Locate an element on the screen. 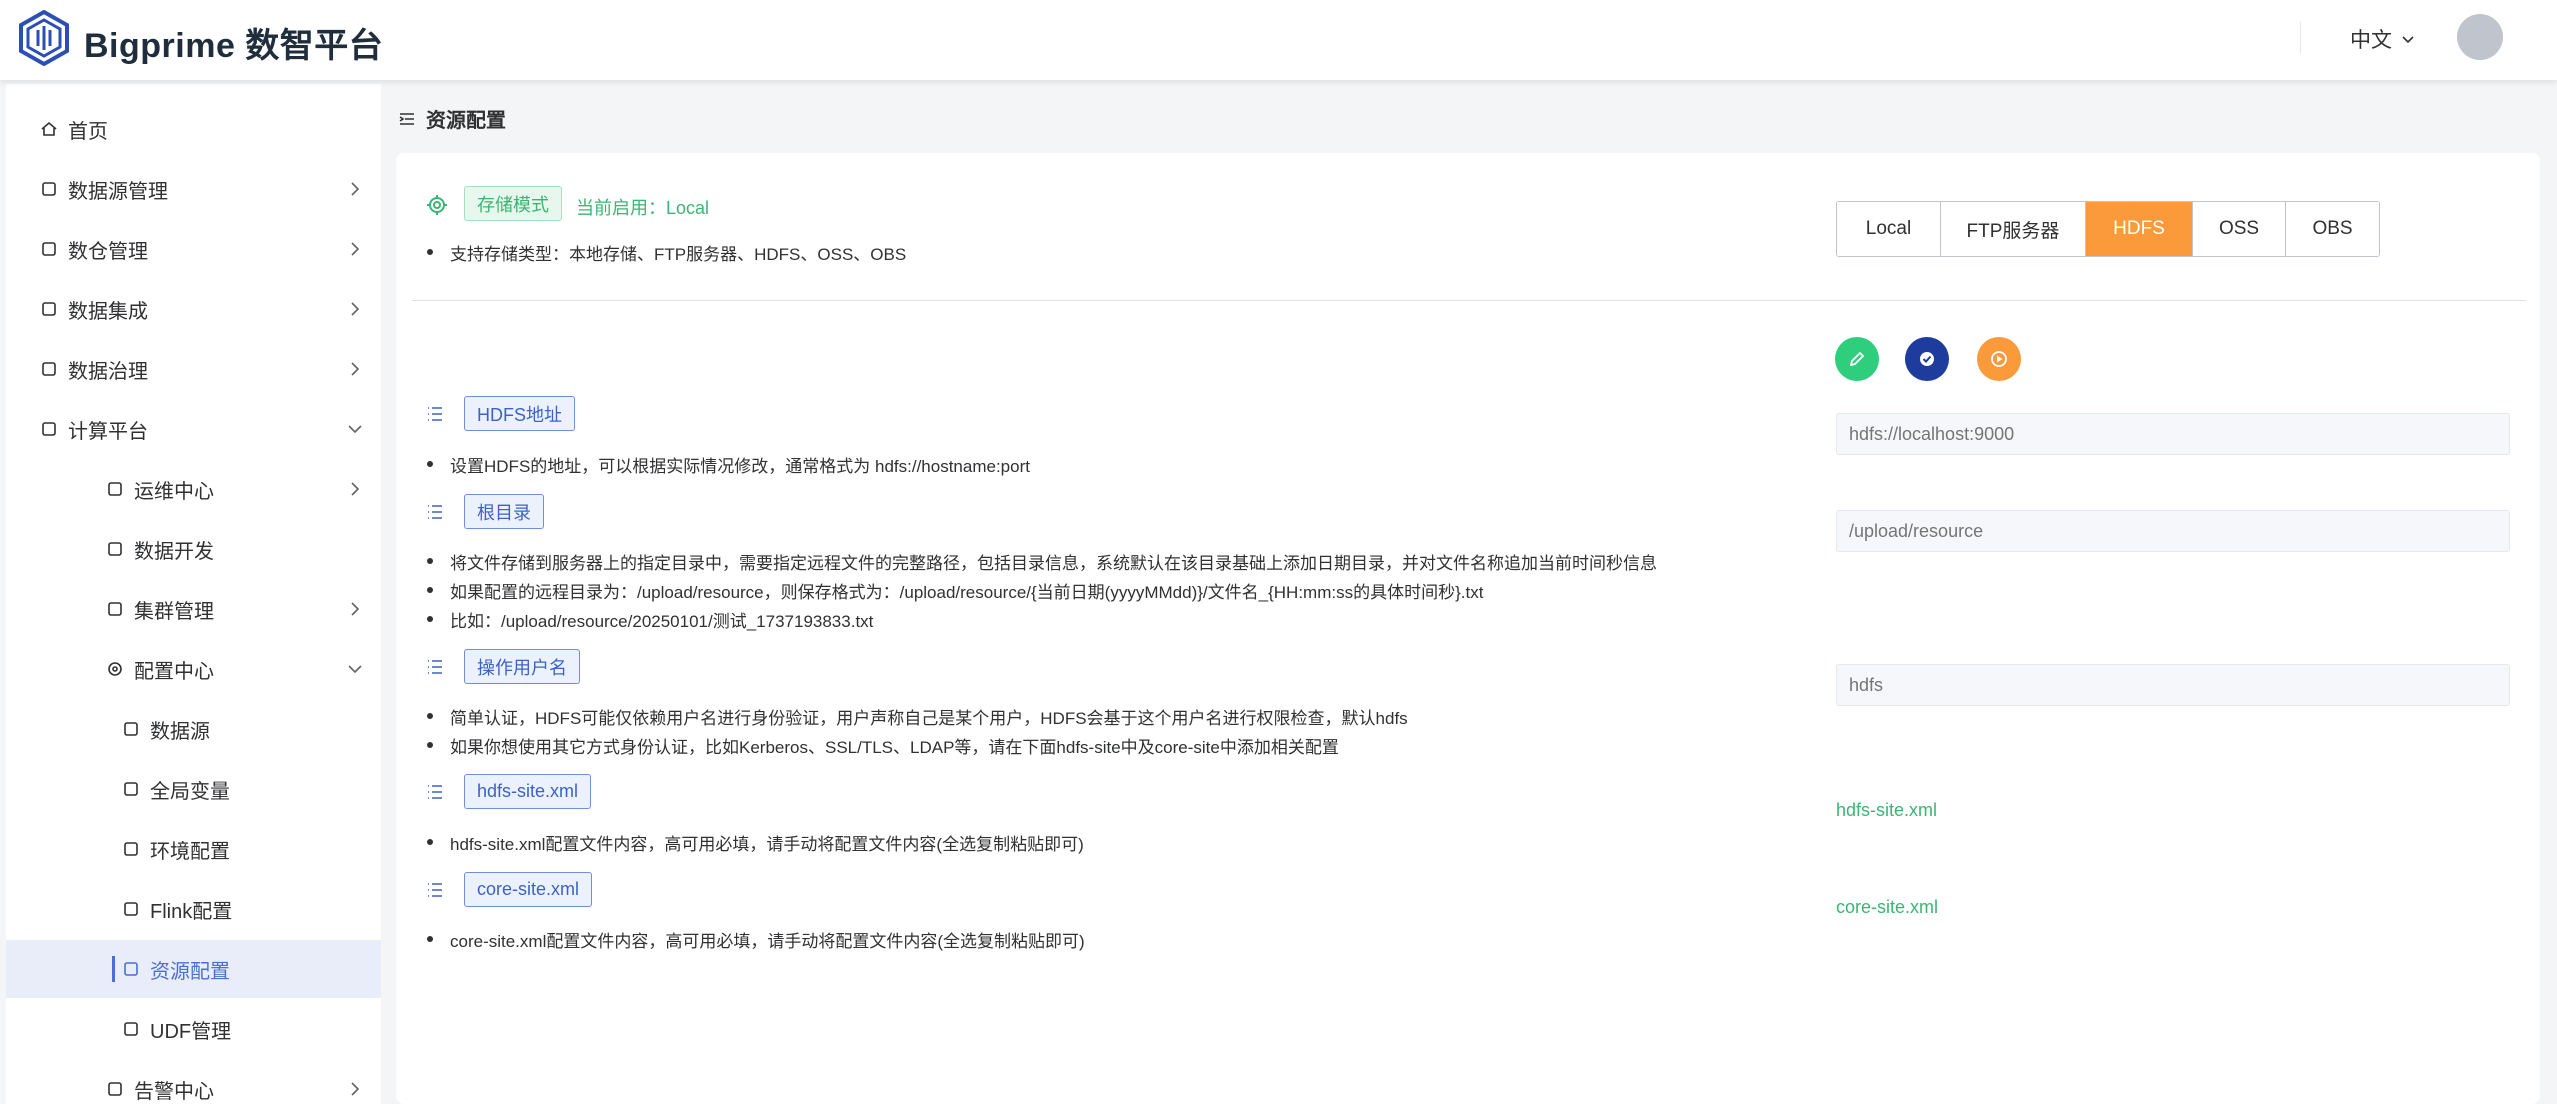  sidebar-item-home: 首页 is located at coordinates (193, 129).